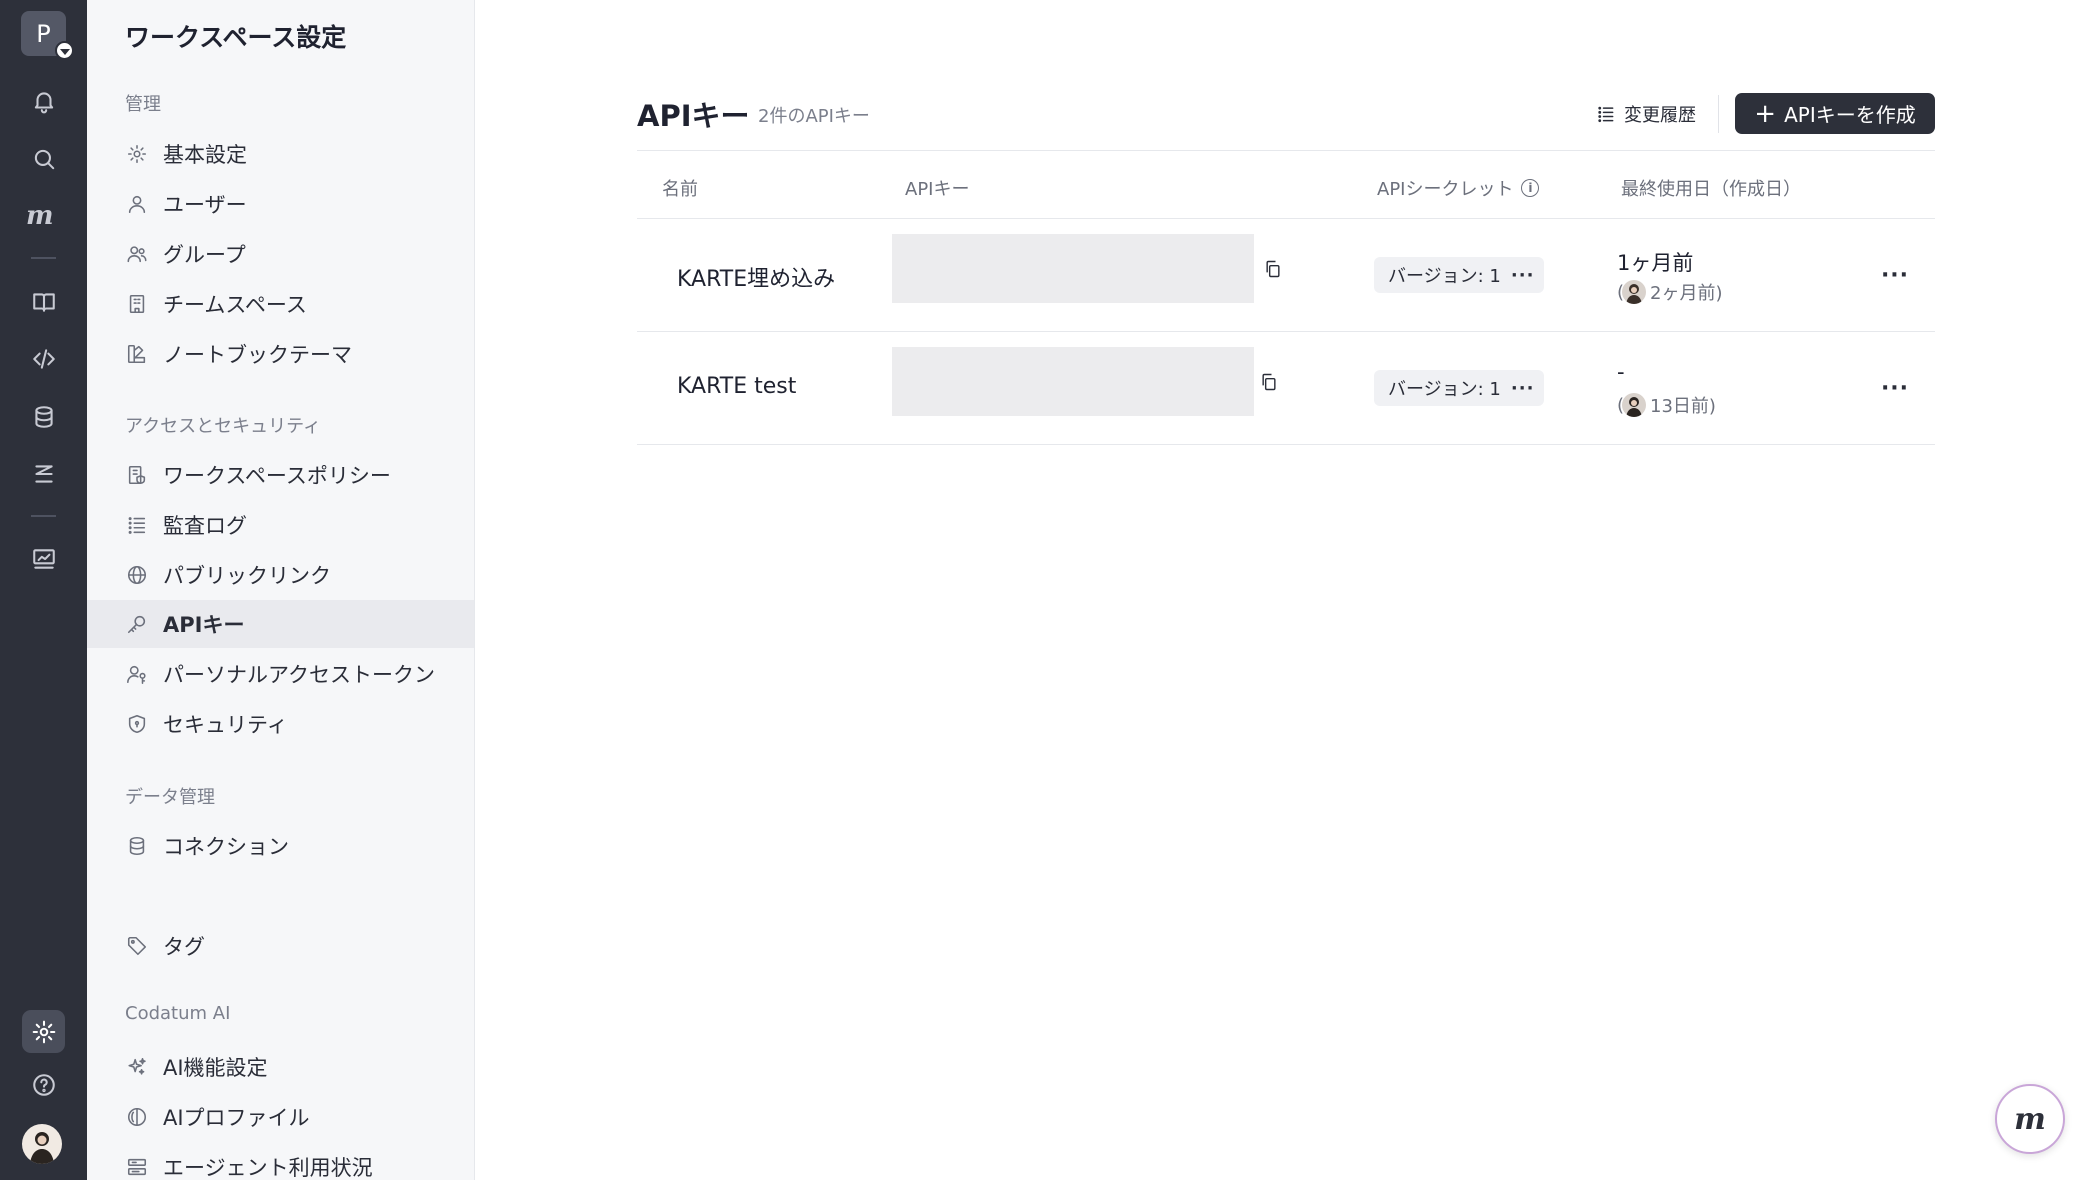 The height and width of the screenshot is (1180, 2082). Describe the element at coordinates (178, 1013) in the screenshot. I see `section-label-codatum-ai: Codatum AI` at that location.